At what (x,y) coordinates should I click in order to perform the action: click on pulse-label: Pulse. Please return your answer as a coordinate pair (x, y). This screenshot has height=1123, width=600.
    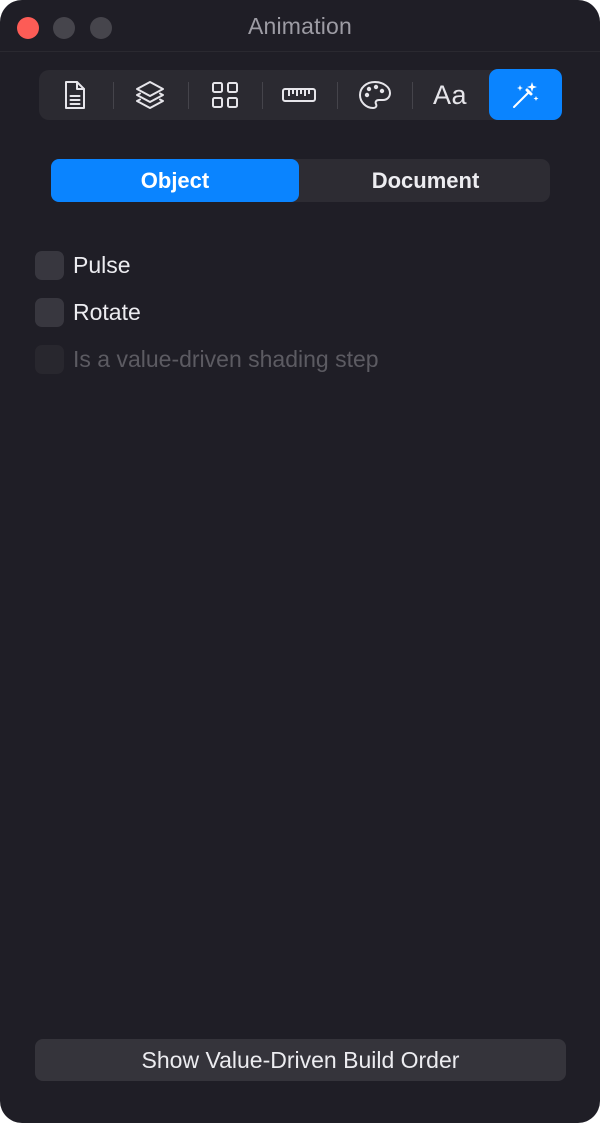
    Looking at the image, I should click on (102, 264).